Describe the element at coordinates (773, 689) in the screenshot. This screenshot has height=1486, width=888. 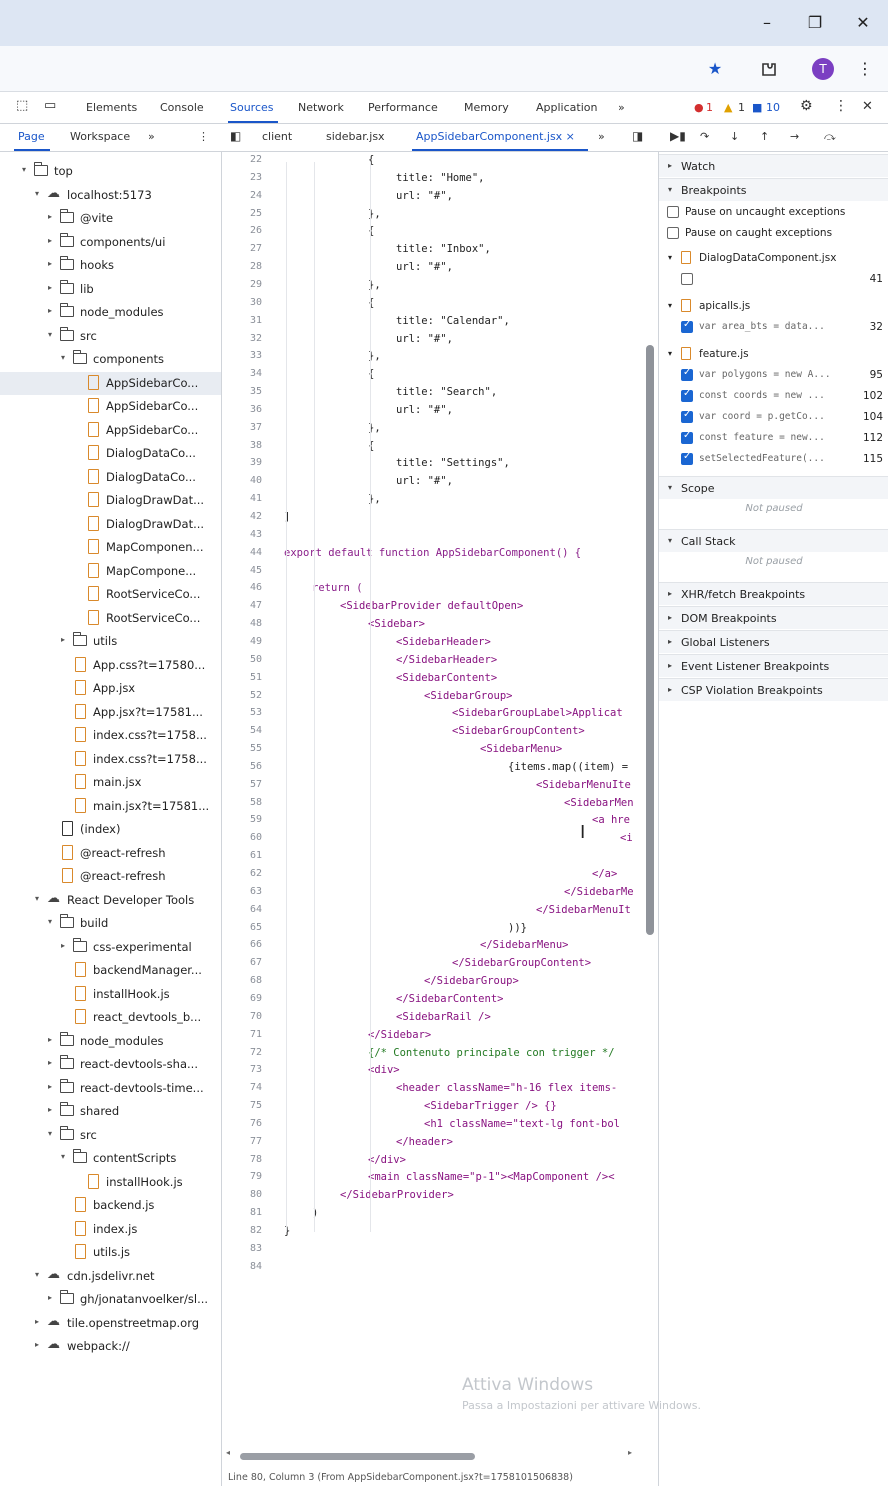
I see `debugger-subsection: ▸ CSP Violation Breakpoints` at that location.